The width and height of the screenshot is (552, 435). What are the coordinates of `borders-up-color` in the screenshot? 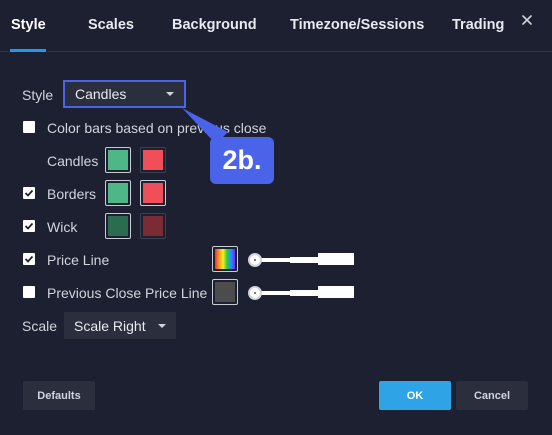 It's located at (118, 193).